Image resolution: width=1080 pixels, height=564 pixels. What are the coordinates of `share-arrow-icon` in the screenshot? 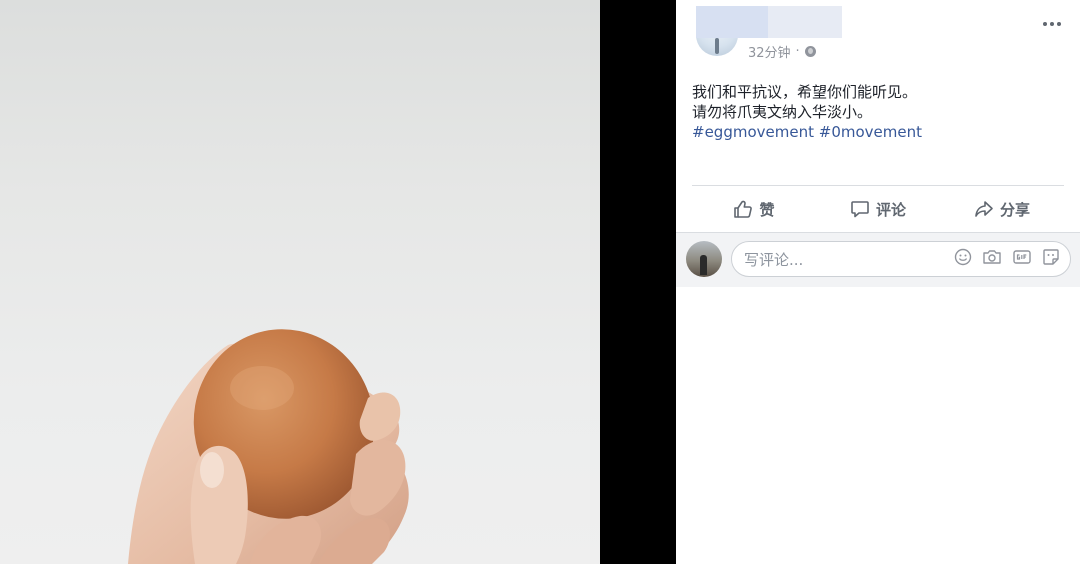 It's located at (984, 209).